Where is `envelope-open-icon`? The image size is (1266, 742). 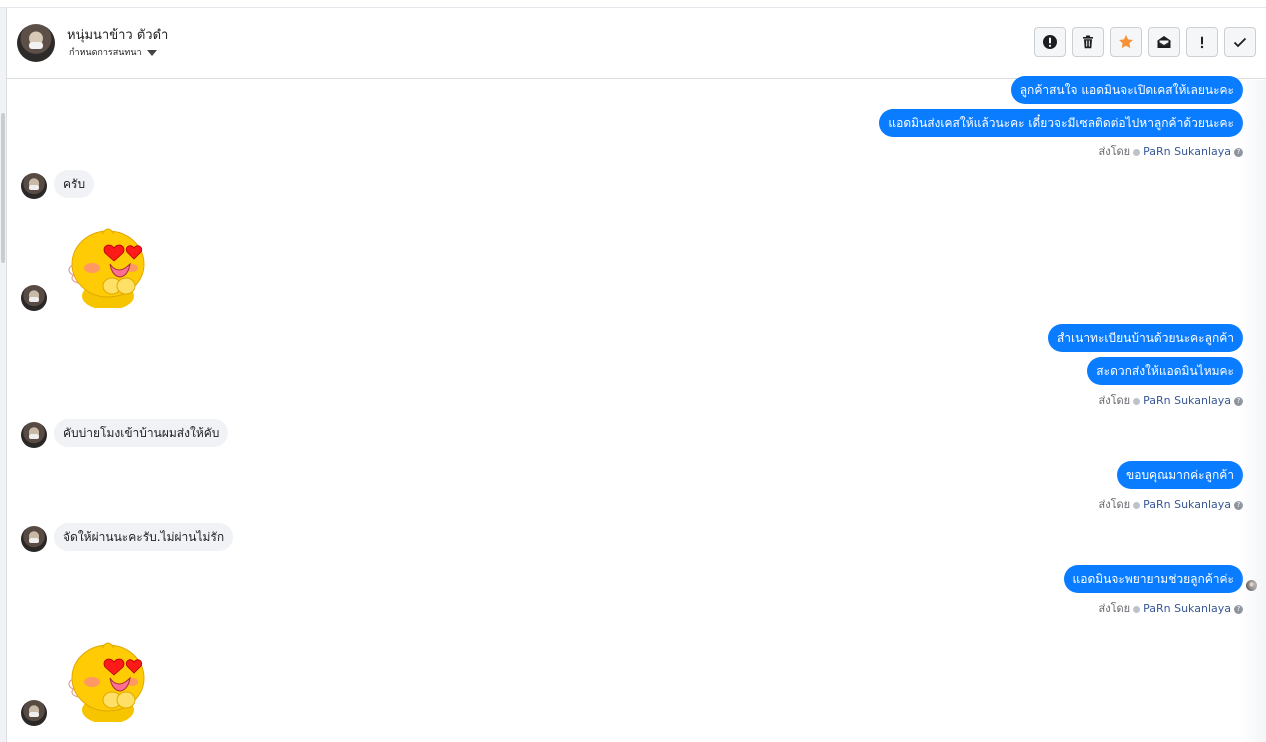
envelope-open-icon is located at coordinates (1164, 42).